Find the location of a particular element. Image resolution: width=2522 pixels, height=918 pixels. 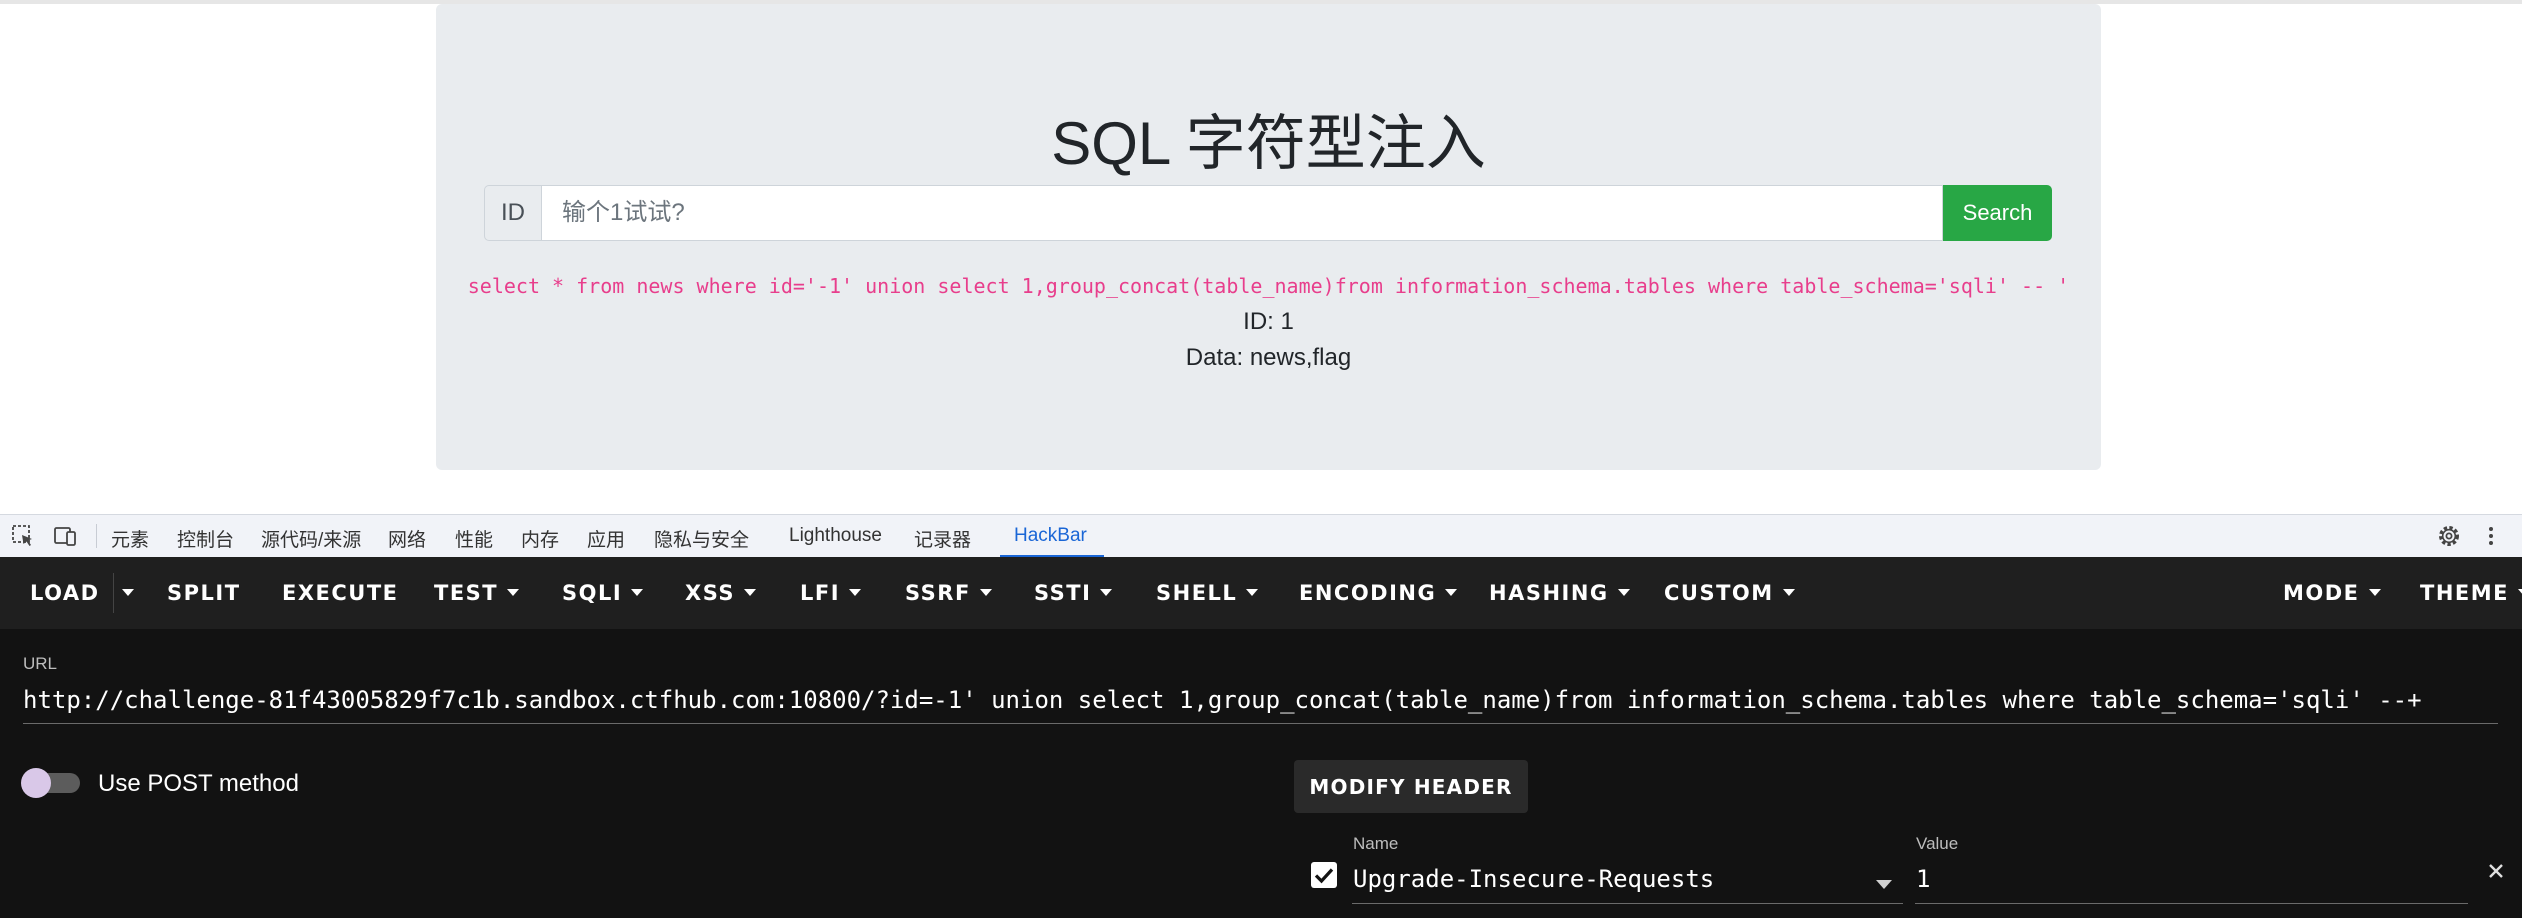

post-toggle-knob is located at coordinates (36, 783).